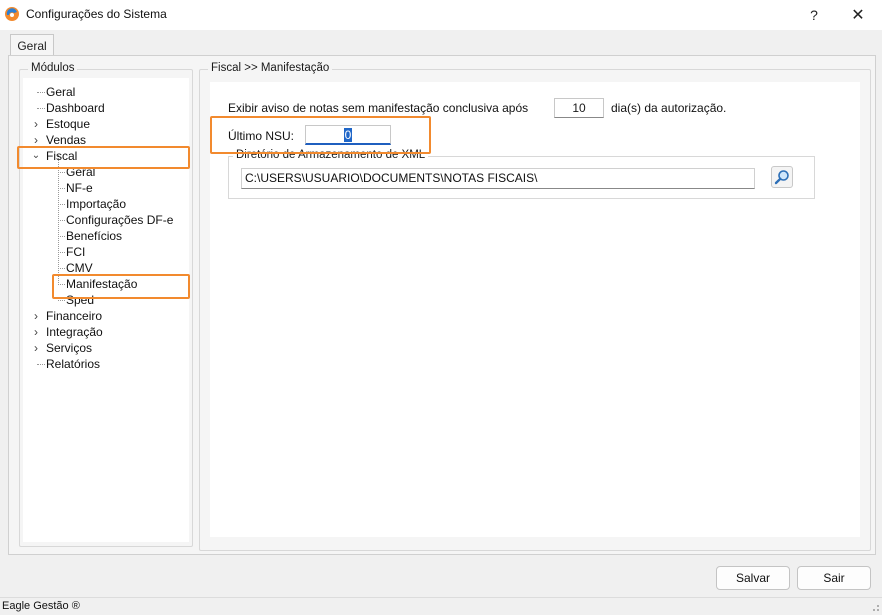  I want to click on title-bar: Configurações do Sistema ? ✕, so click(441, 15).